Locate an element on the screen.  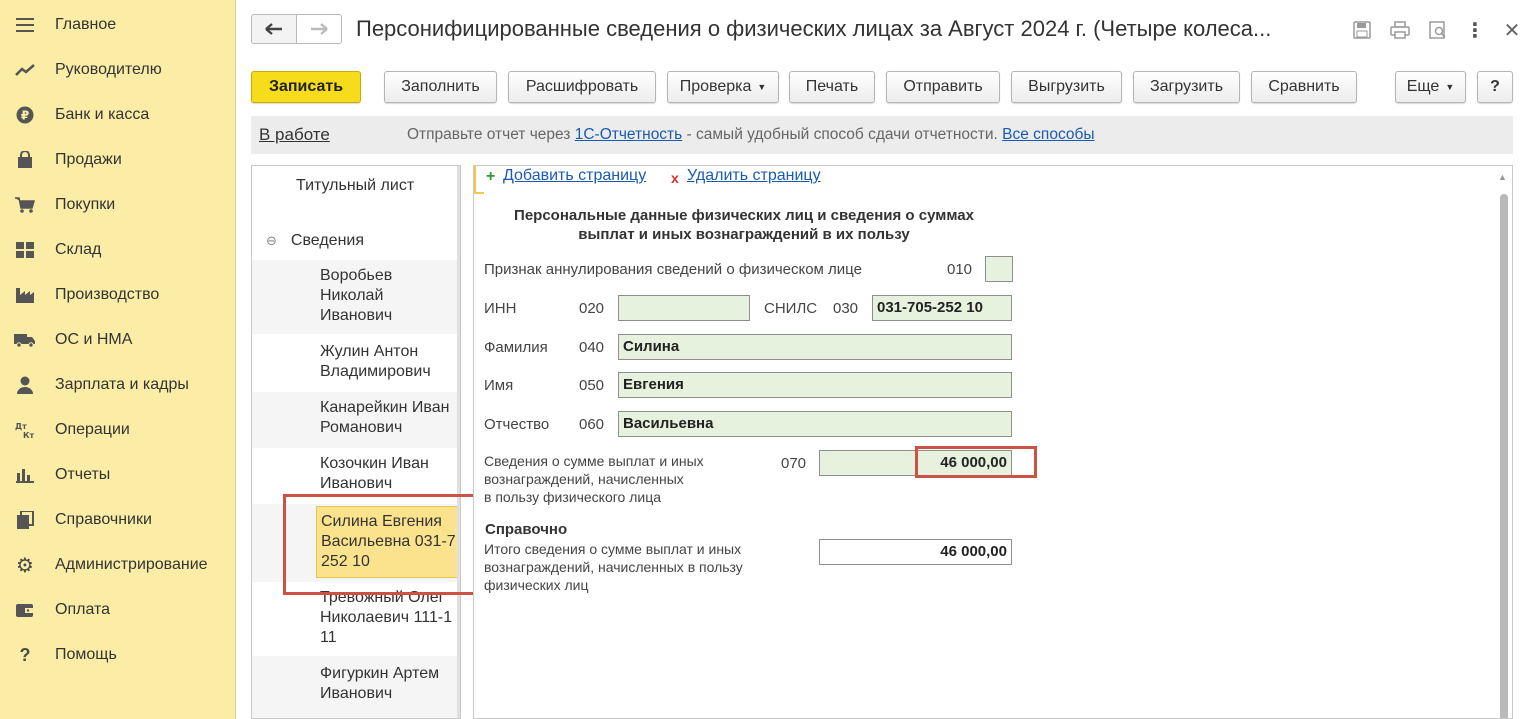
tree-item-label: Титульный лист is located at coordinates (355, 185).